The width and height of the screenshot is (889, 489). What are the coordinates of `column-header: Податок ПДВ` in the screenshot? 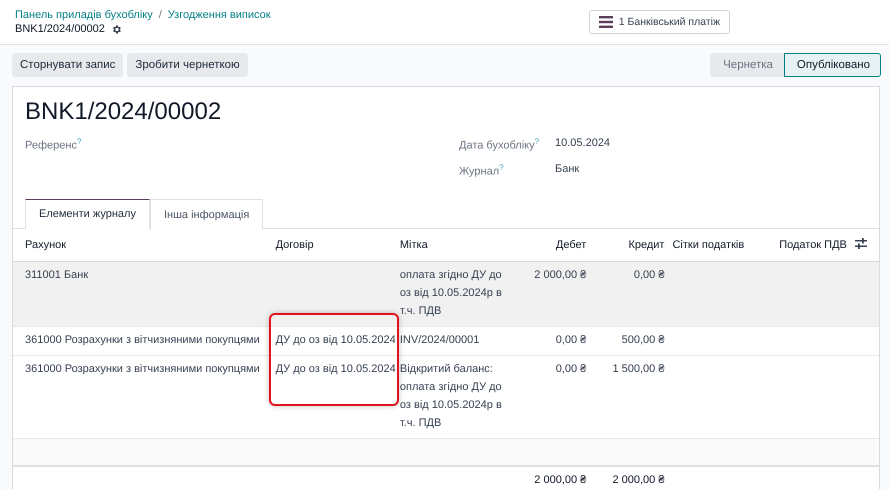 It's located at (813, 245).